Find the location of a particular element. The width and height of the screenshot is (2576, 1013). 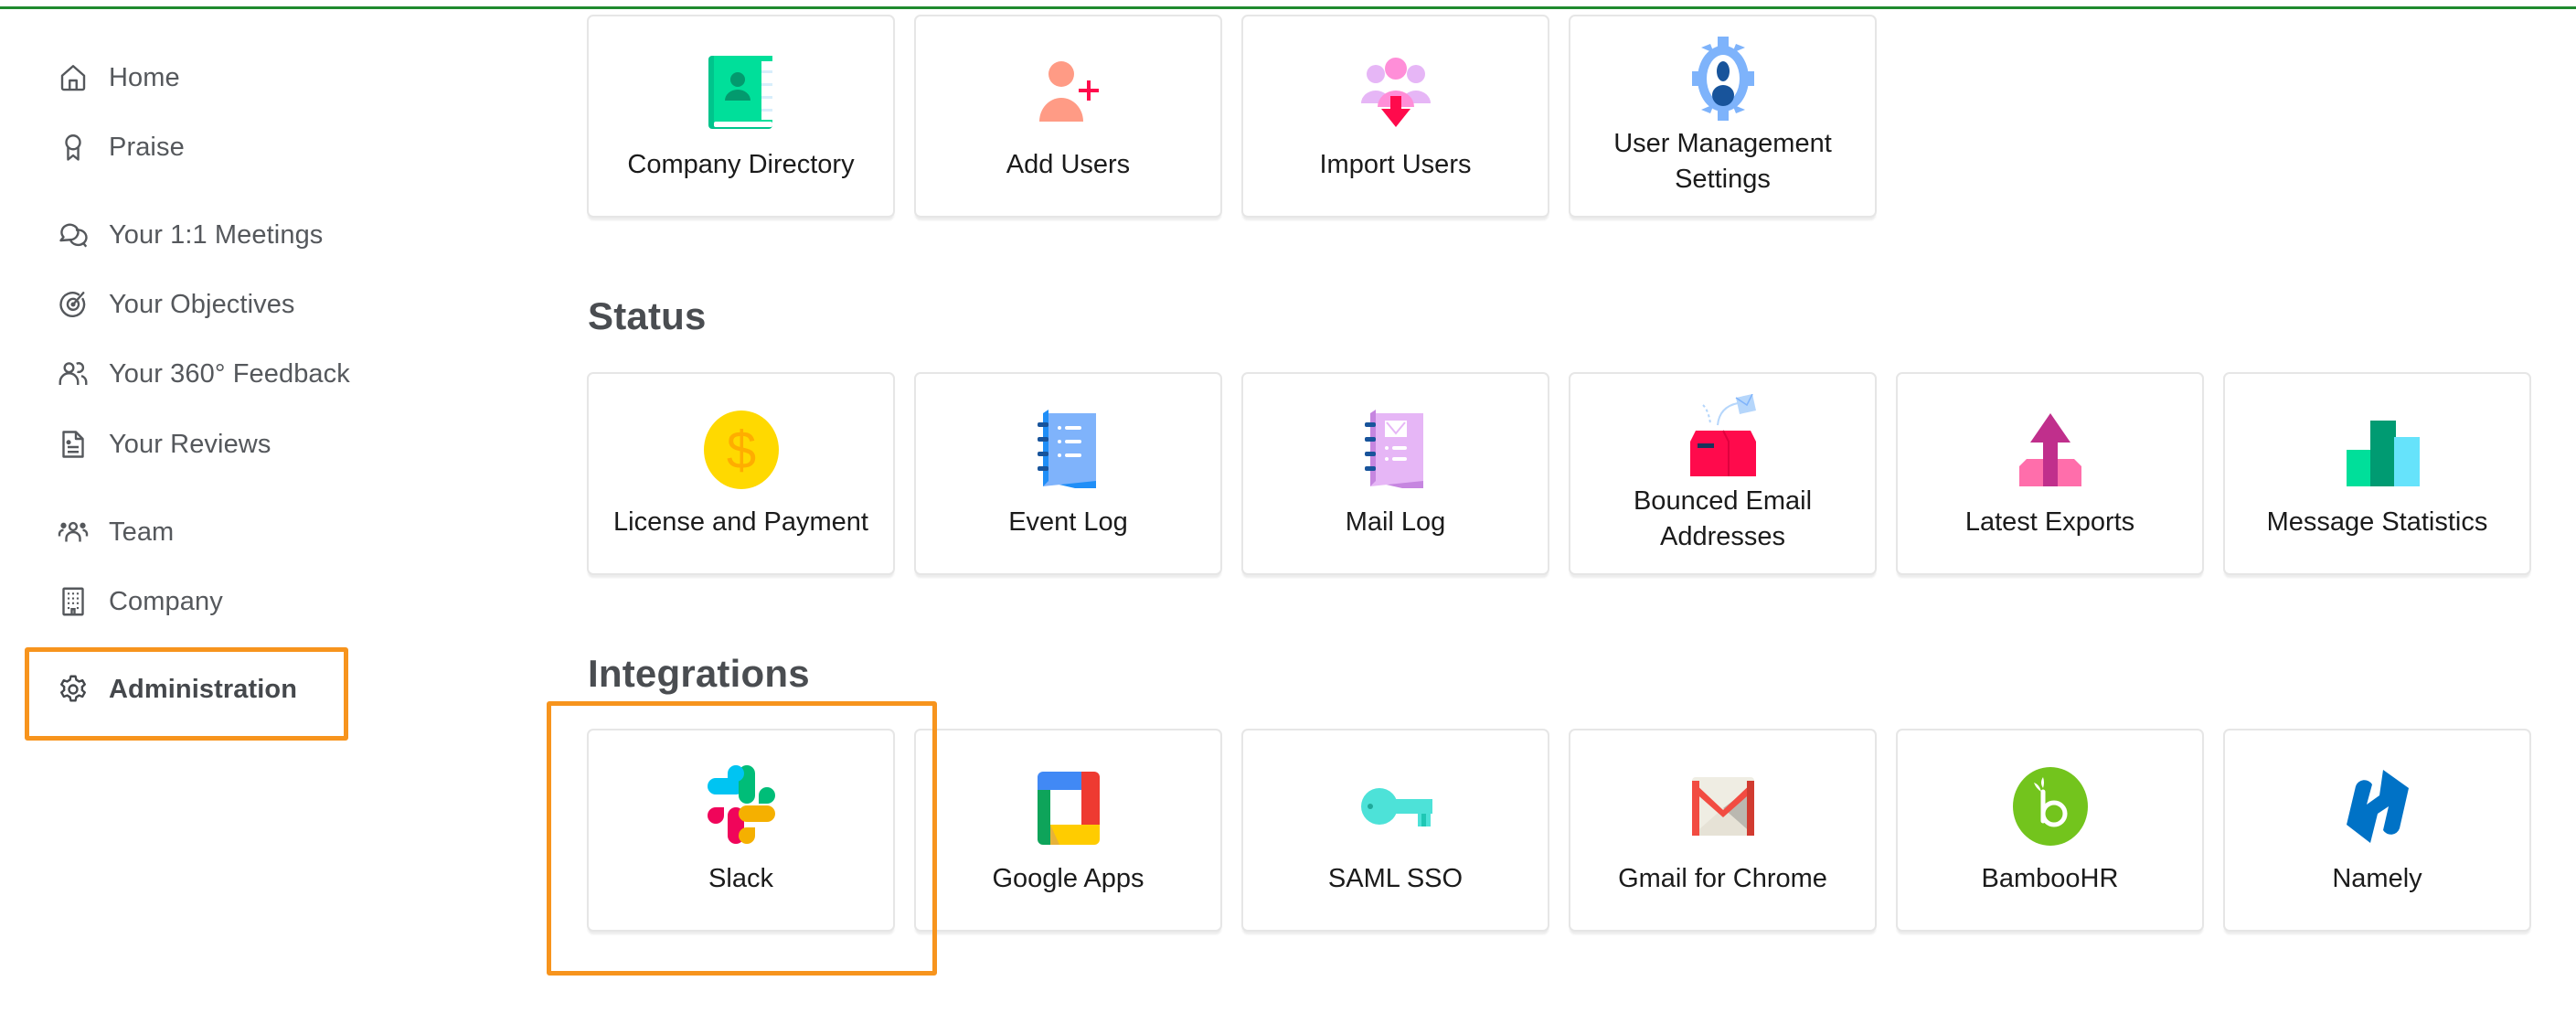

license-and-payment-card: $ License and Payment is located at coordinates (741, 473).